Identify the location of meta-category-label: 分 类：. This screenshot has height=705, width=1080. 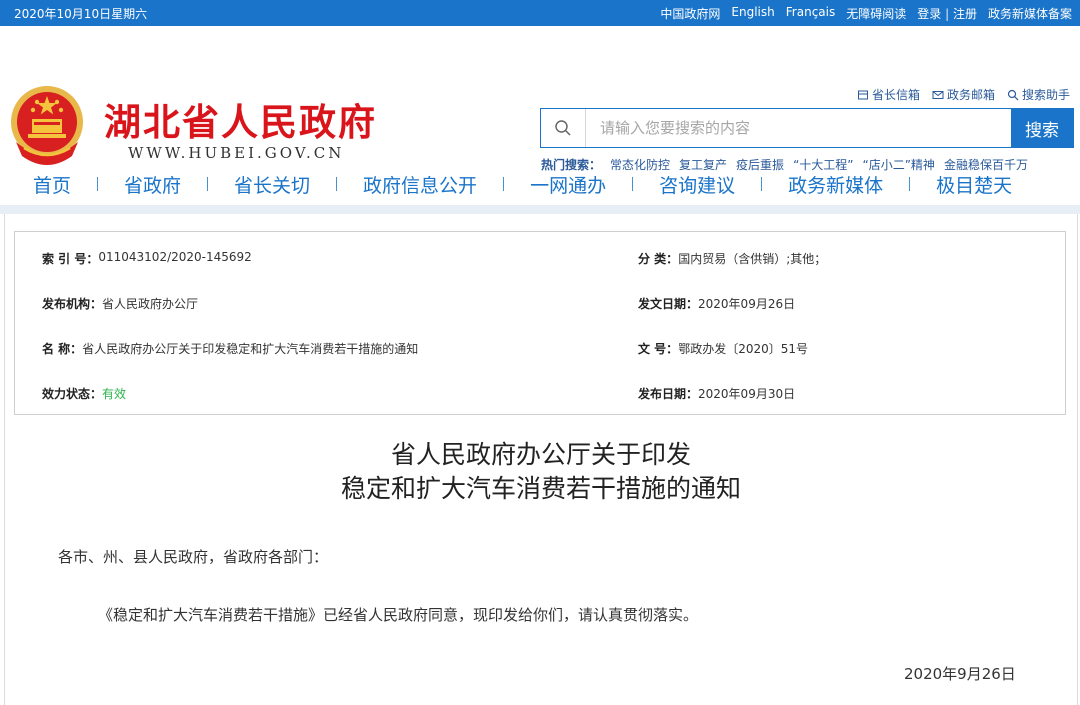
(658, 259).